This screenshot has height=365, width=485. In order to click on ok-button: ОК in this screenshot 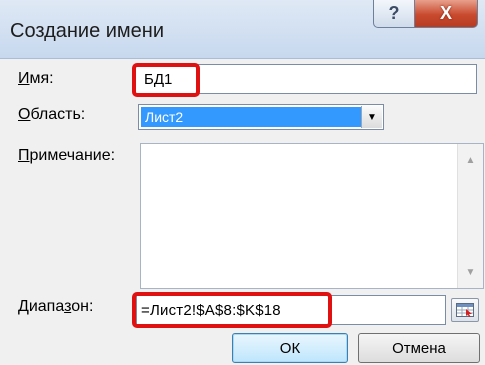, I will do `click(290, 348)`.